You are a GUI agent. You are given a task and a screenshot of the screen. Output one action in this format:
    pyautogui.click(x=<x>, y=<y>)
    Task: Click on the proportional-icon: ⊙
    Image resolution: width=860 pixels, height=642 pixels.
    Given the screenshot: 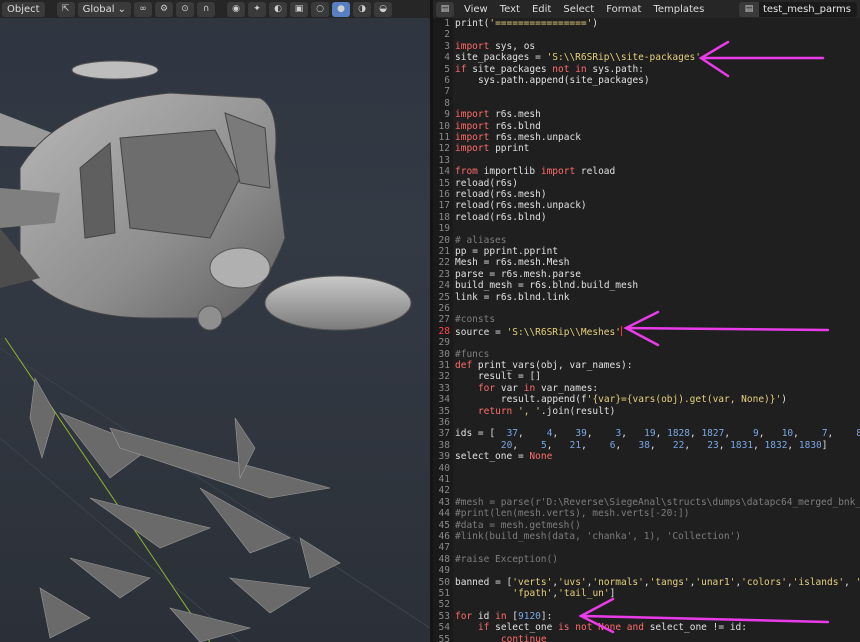 What is the action you would take?
    pyautogui.click(x=185, y=9)
    